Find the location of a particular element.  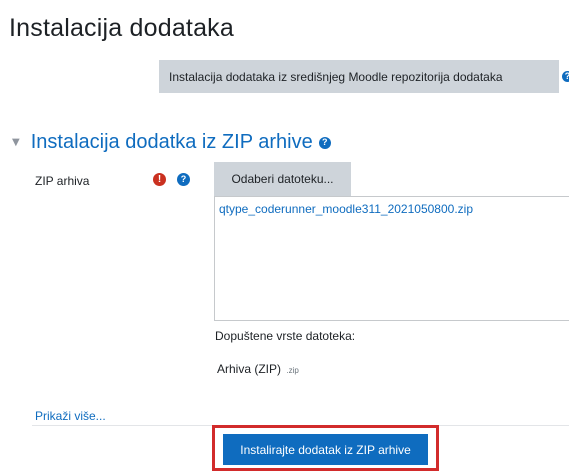

allowed-type: Arhiva (ZIP) .zip is located at coordinates (258, 369).